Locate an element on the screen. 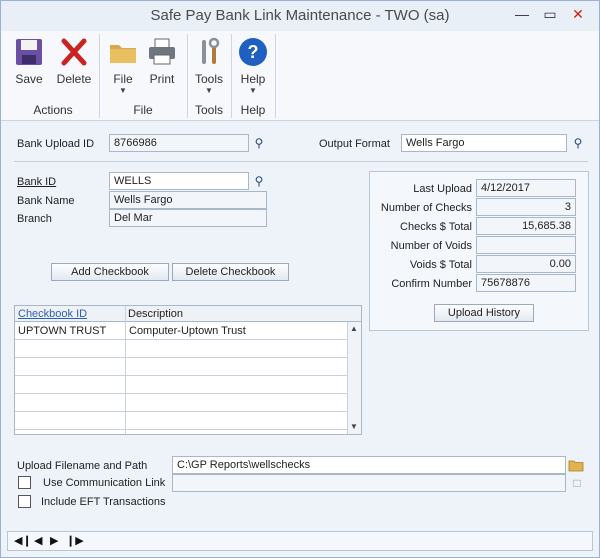 This screenshot has height=558, width=600. delete-button: Delete is located at coordinates (74, 64).